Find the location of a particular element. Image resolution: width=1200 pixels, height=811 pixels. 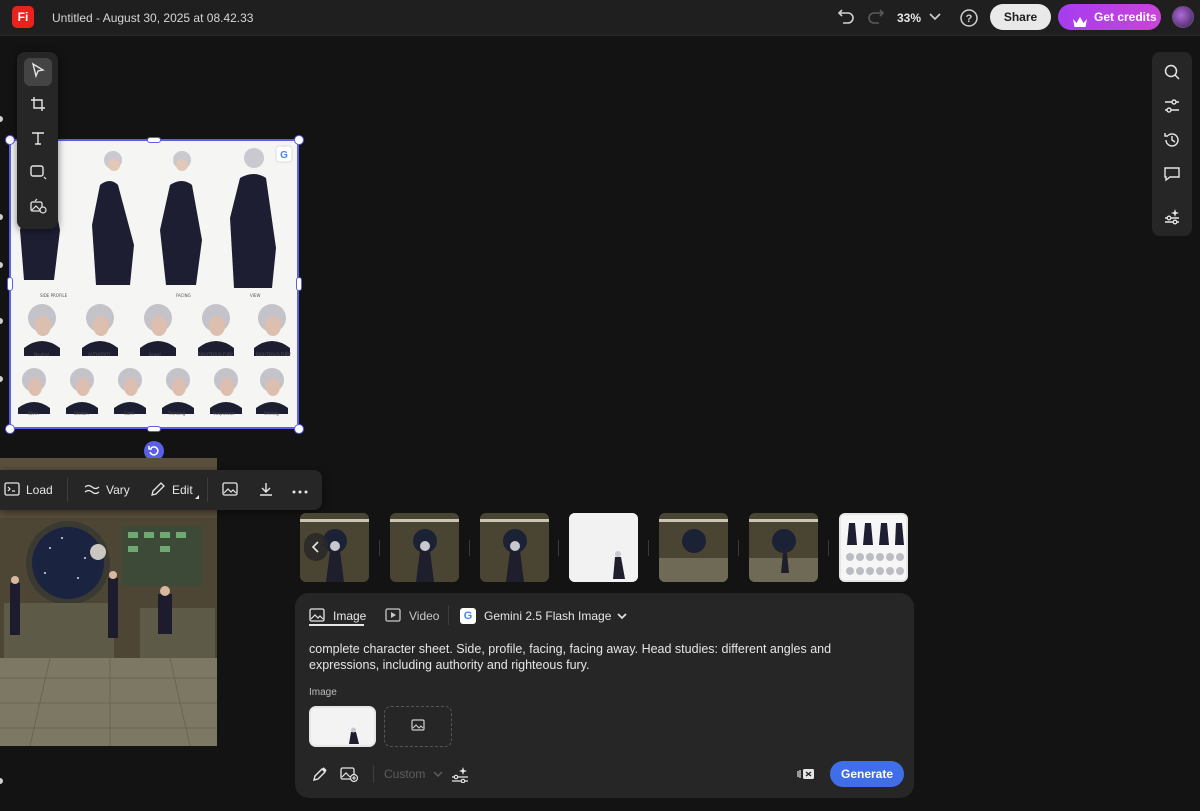

aspect-ratio-select: Custom is located at coordinates (413, 774).